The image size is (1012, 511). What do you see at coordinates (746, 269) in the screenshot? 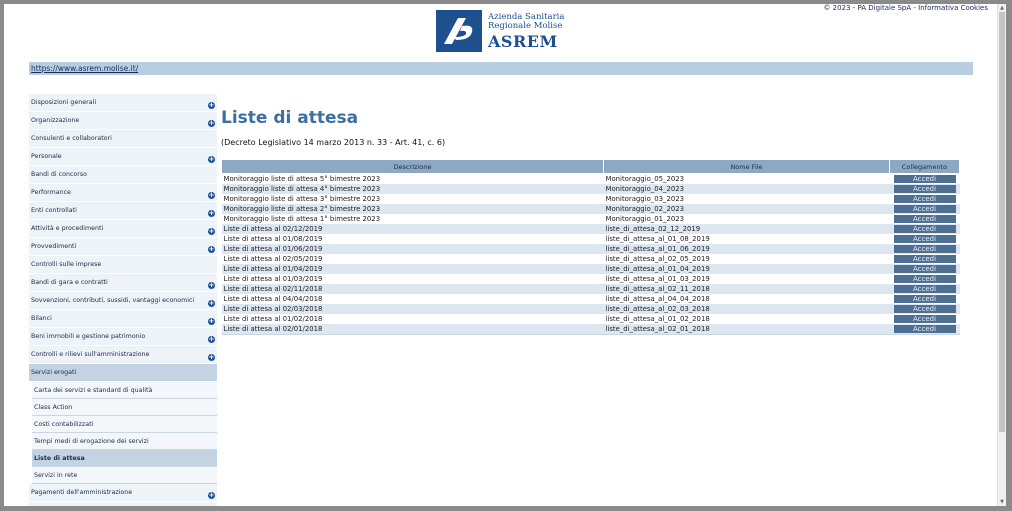
I see `cell-filename: liste_di_attesa_al_01_04_2019` at bounding box center [746, 269].